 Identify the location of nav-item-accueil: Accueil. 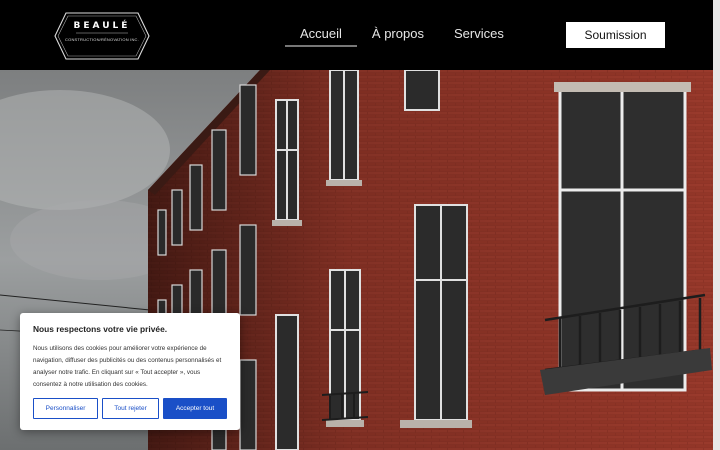
(321, 36).